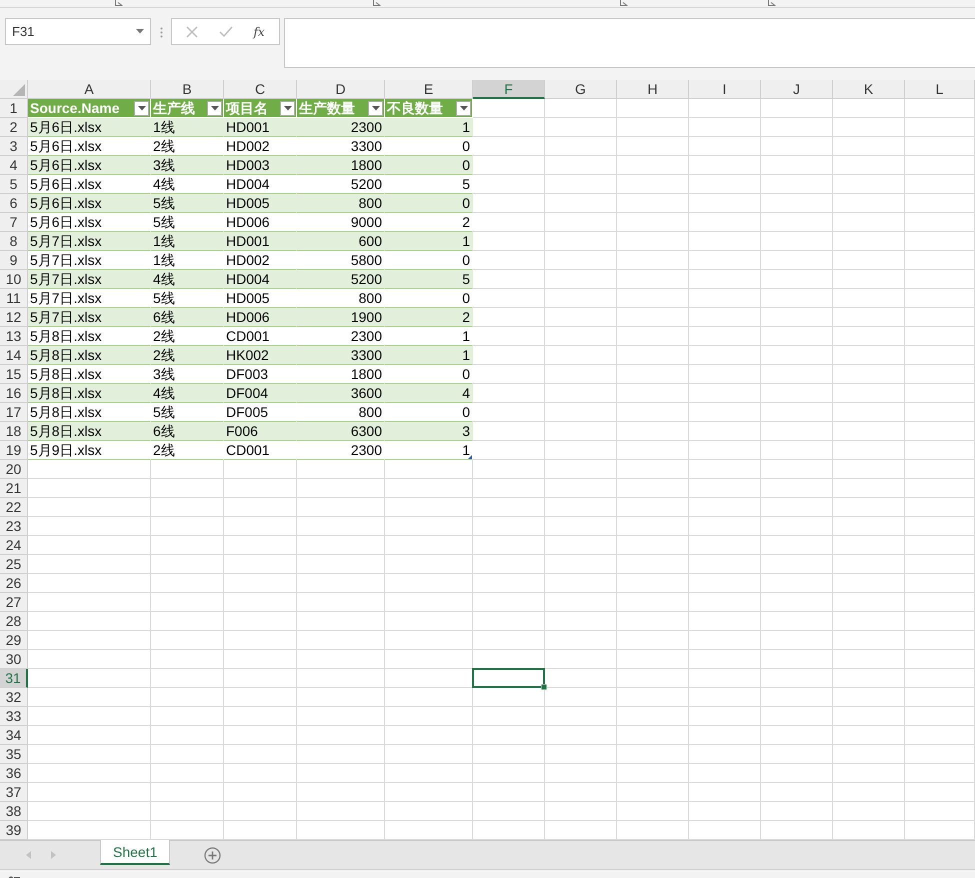 This screenshot has width=975, height=878. What do you see at coordinates (89, 431) in the screenshot?
I see `table-cell: 5月8日.xlsx` at bounding box center [89, 431].